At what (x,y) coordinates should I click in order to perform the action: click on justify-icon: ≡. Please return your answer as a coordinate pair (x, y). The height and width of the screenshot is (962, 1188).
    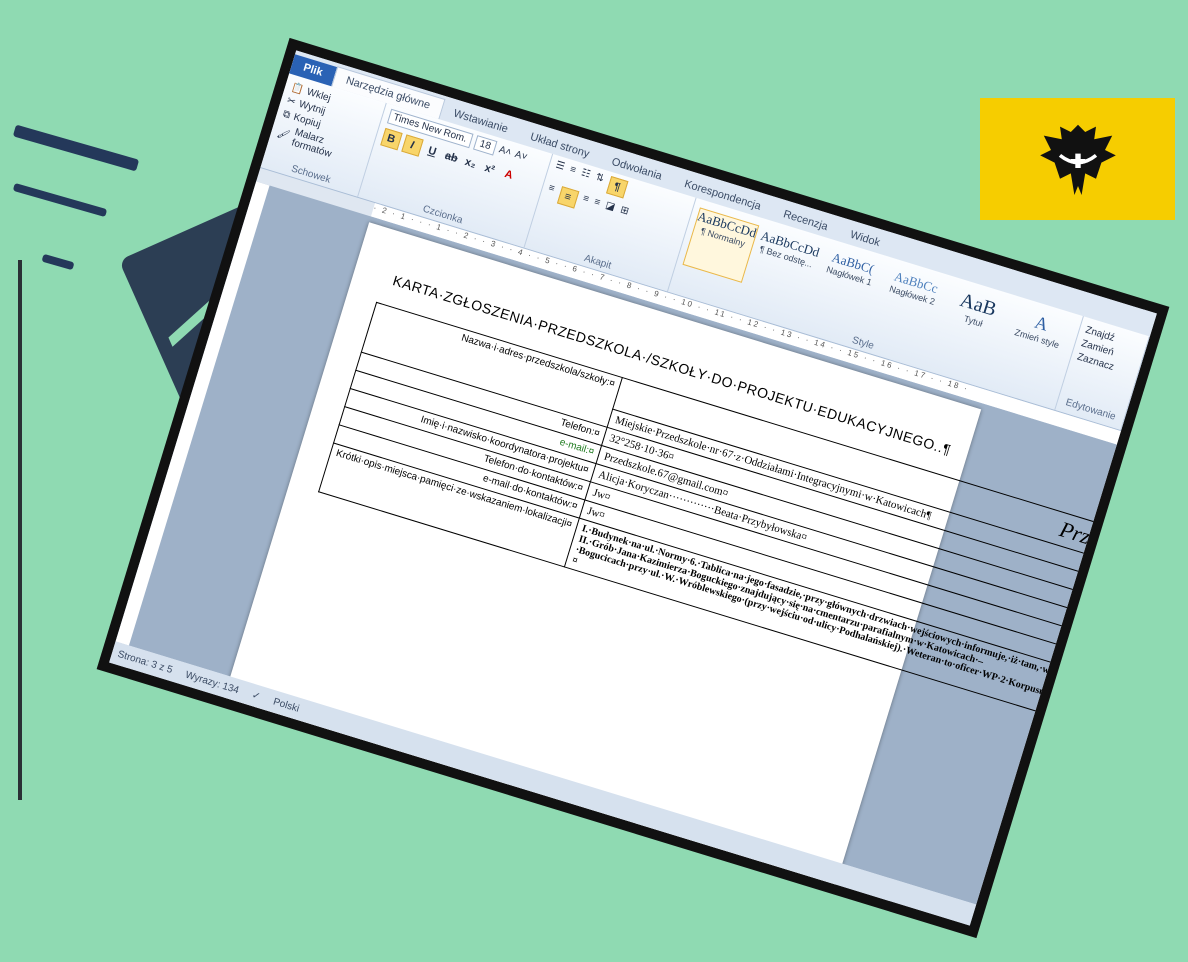
    Looking at the image, I should click on (596, 205).